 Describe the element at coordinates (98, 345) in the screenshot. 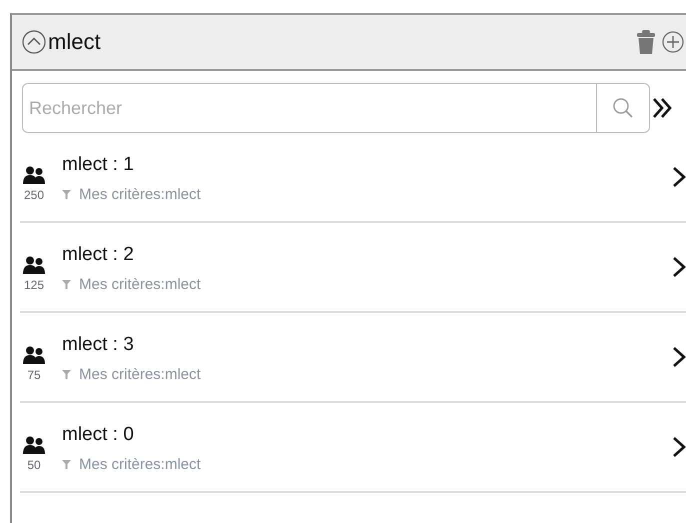

I see `item-title: mlect : 3` at that location.